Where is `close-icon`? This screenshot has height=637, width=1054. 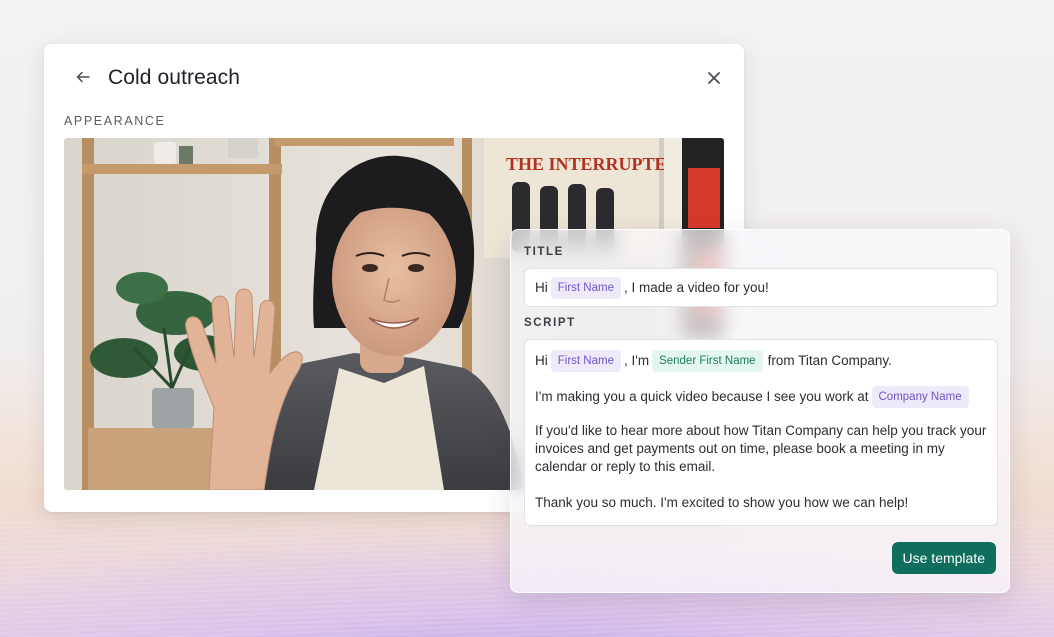 close-icon is located at coordinates (714, 78).